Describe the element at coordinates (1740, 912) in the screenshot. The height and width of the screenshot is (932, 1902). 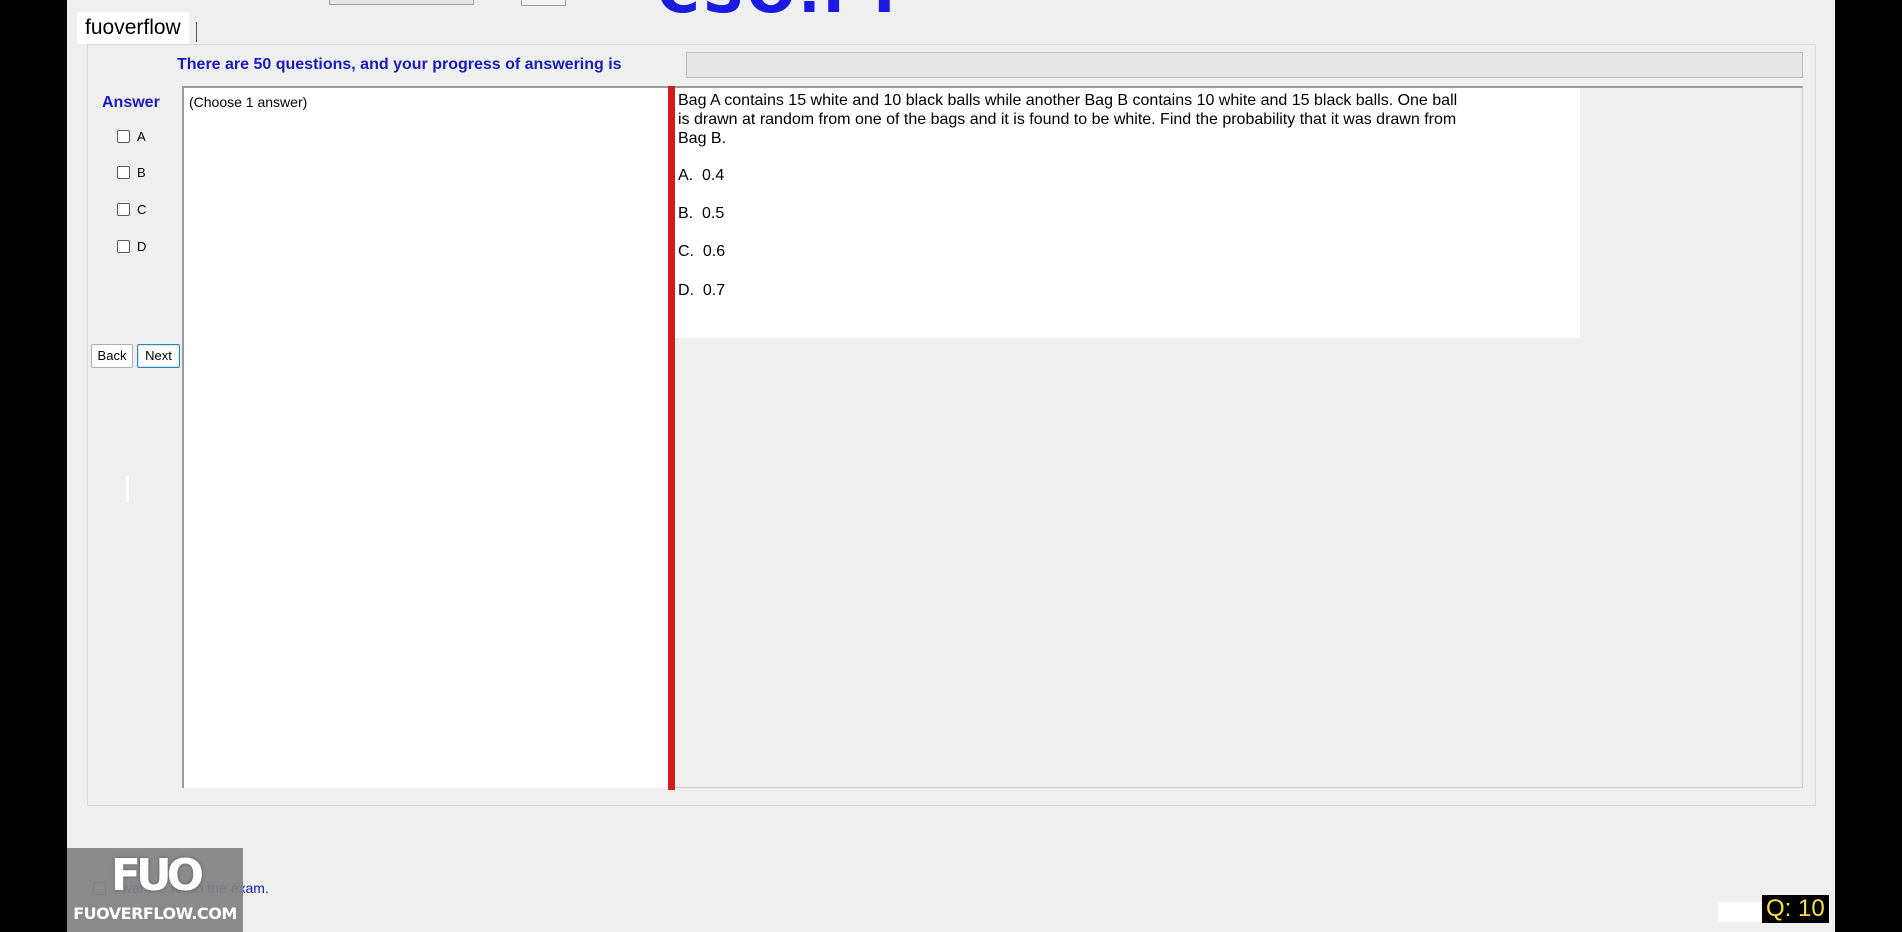
I see `counter-backdrop` at that location.